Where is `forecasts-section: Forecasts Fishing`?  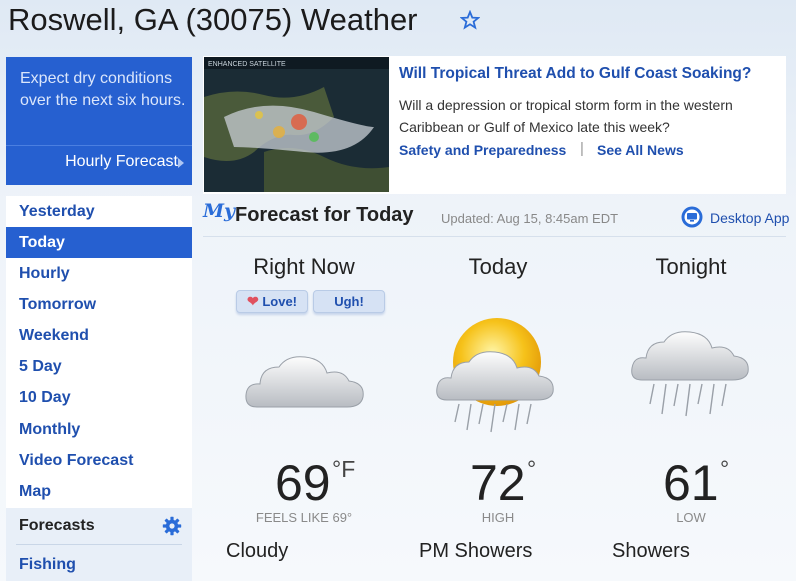 forecasts-section: Forecasts Fishing is located at coordinates (99, 544).